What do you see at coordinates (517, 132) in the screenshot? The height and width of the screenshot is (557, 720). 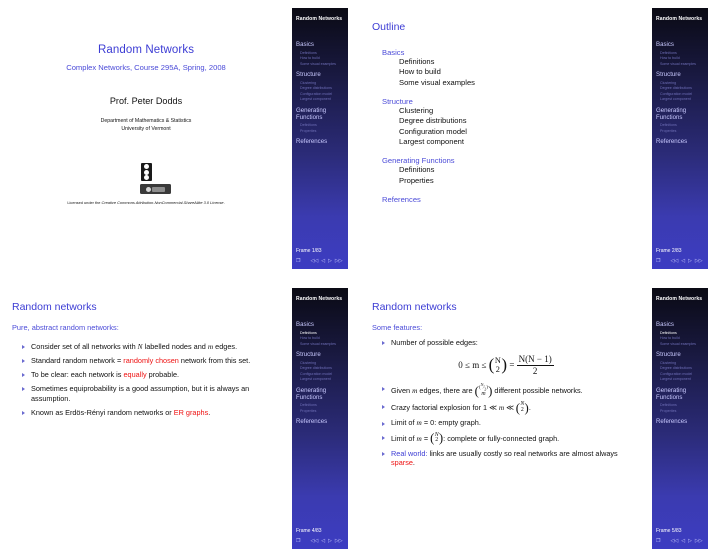 I see `outline-item-configuration-model: Configuration model` at bounding box center [517, 132].